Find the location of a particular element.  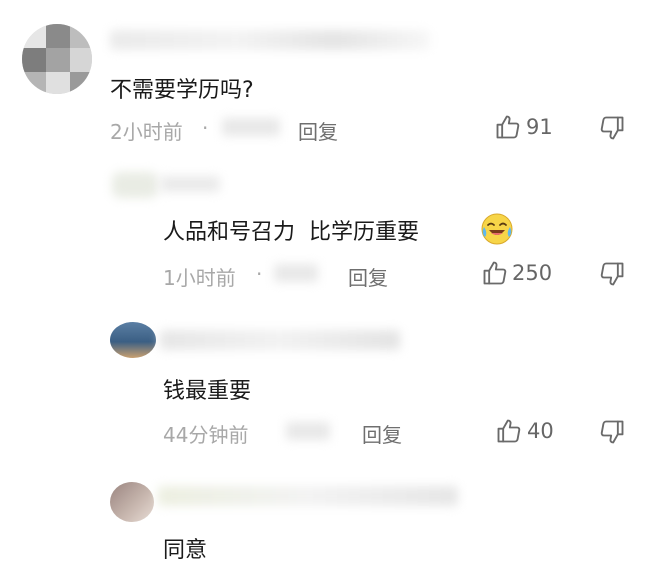

comment-text: 同意 is located at coordinates (185, 550).